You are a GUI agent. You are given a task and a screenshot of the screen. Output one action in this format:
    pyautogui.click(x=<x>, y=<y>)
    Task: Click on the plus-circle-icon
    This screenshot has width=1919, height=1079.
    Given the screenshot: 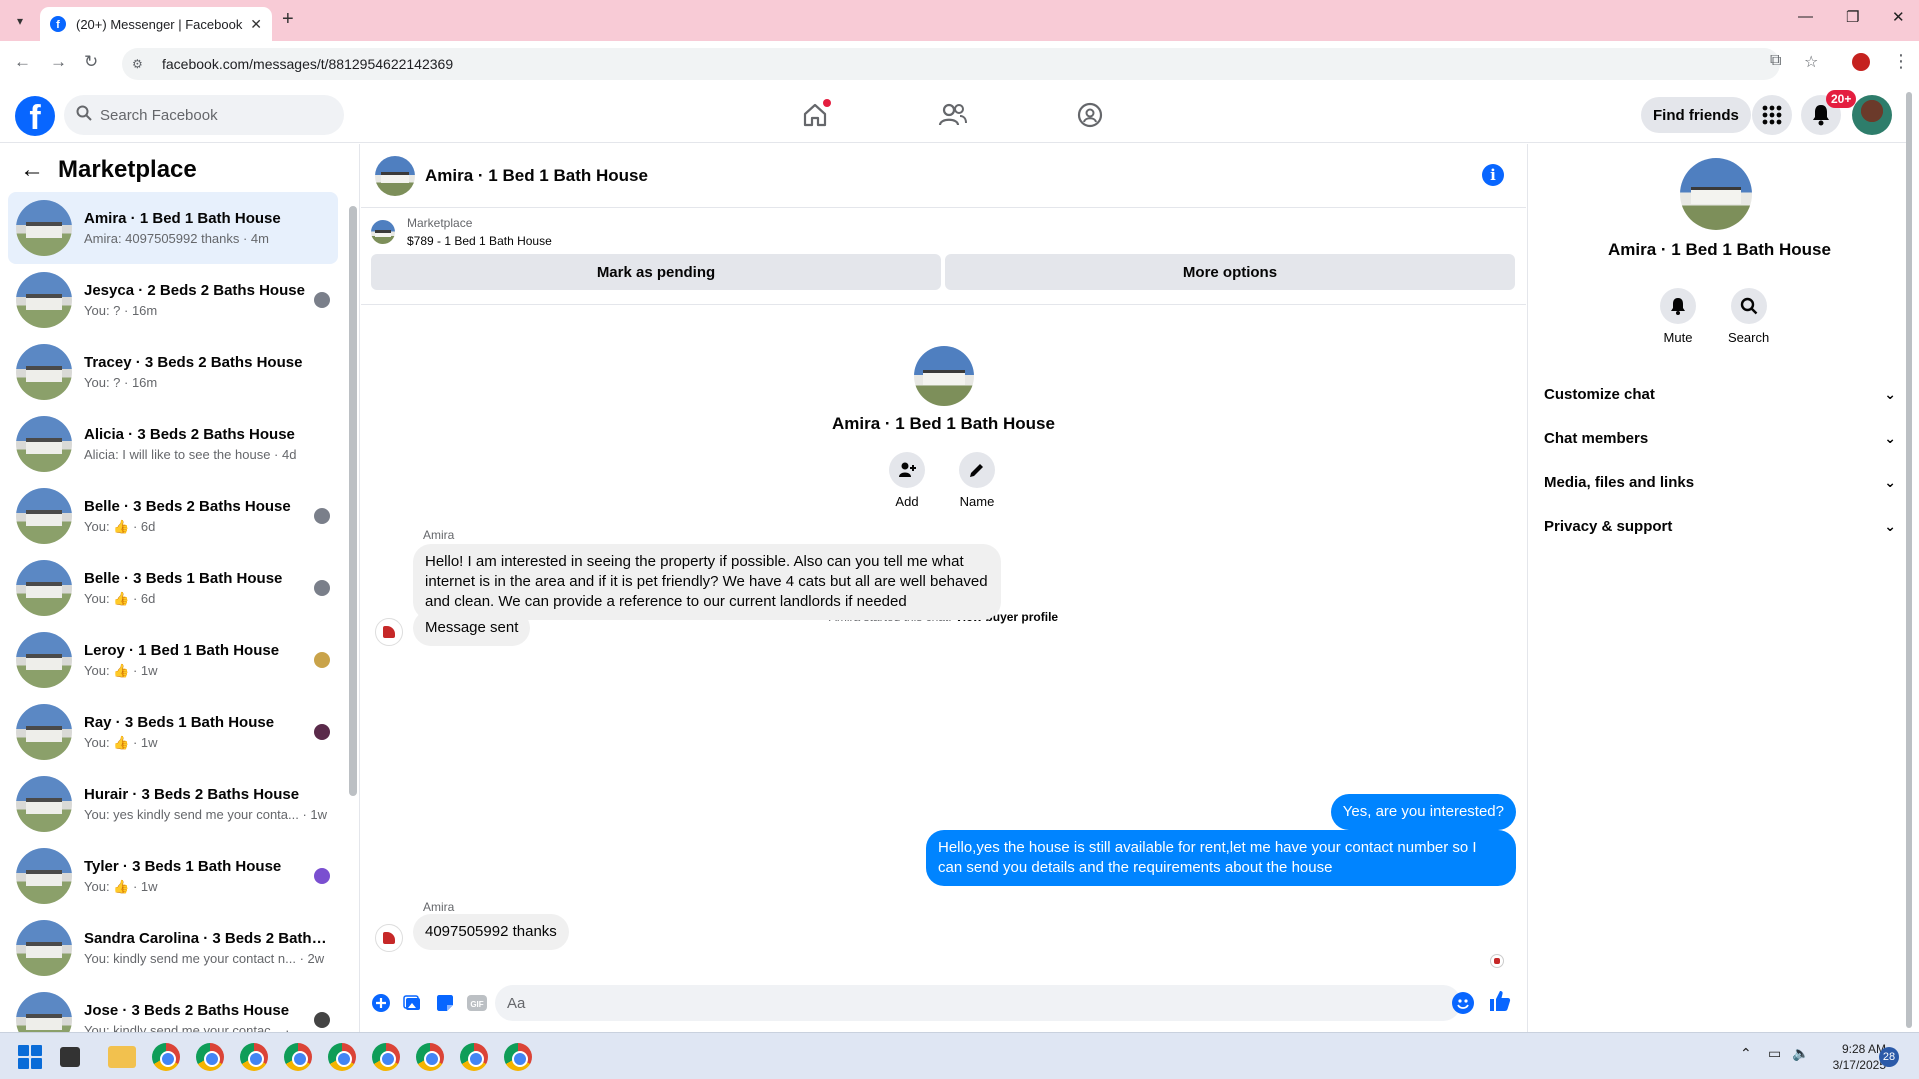 What is the action you would take?
    pyautogui.click(x=381, y=1003)
    